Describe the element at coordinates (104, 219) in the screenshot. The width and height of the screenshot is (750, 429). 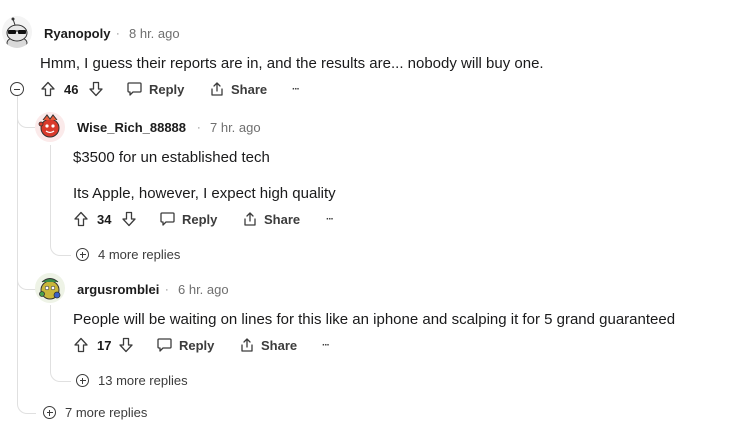
I see `vote-count: 34` at that location.